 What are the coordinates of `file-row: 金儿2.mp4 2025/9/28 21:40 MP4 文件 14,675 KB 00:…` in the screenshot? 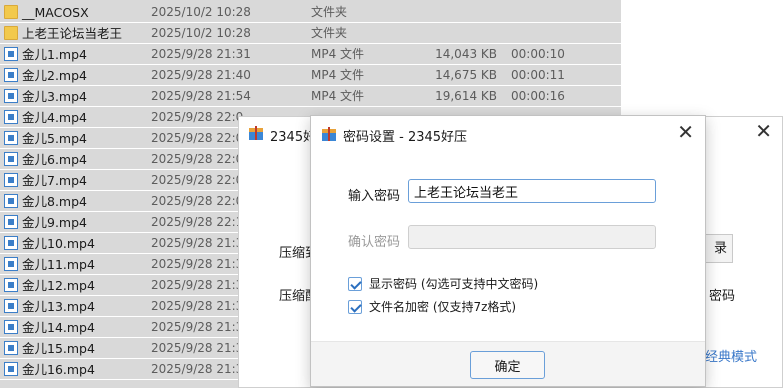 It's located at (310, 75).